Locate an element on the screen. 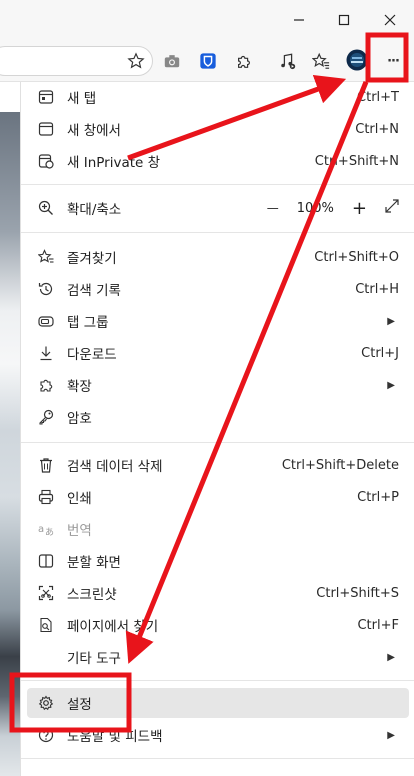 This screenshot has height=776, width=414. menu-item-new-inprivate: 새 InPrivate 창 Ctrl+Shift+N is located at coordinates (218, 161).